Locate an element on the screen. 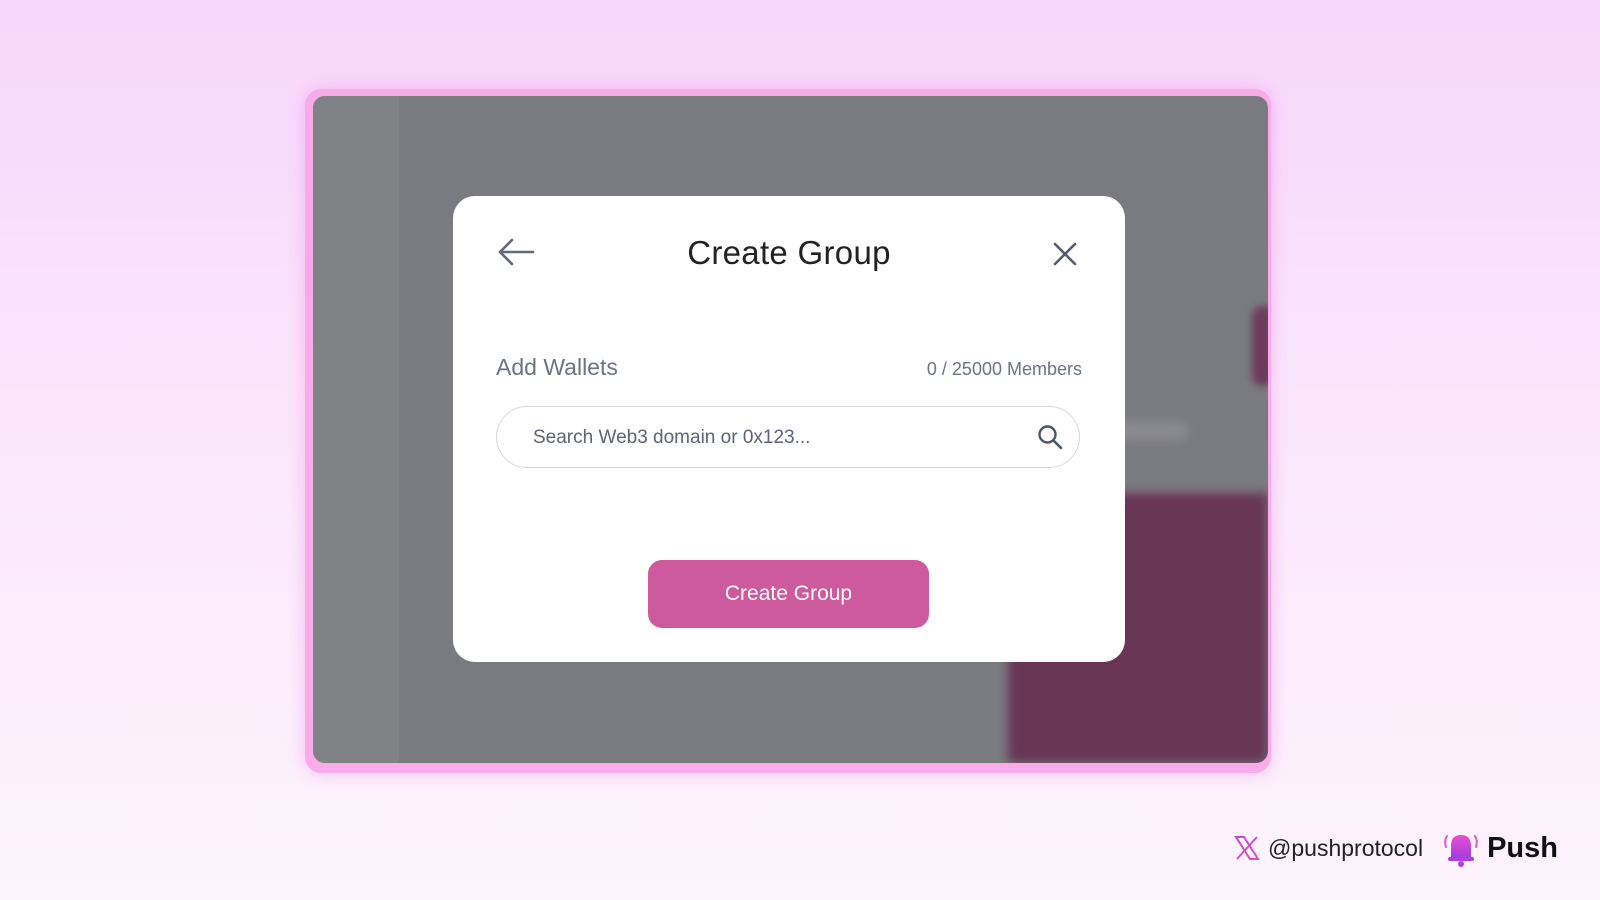 This screenshot has height=900, width=1600. close-button is located at coordinates (1065, 254).